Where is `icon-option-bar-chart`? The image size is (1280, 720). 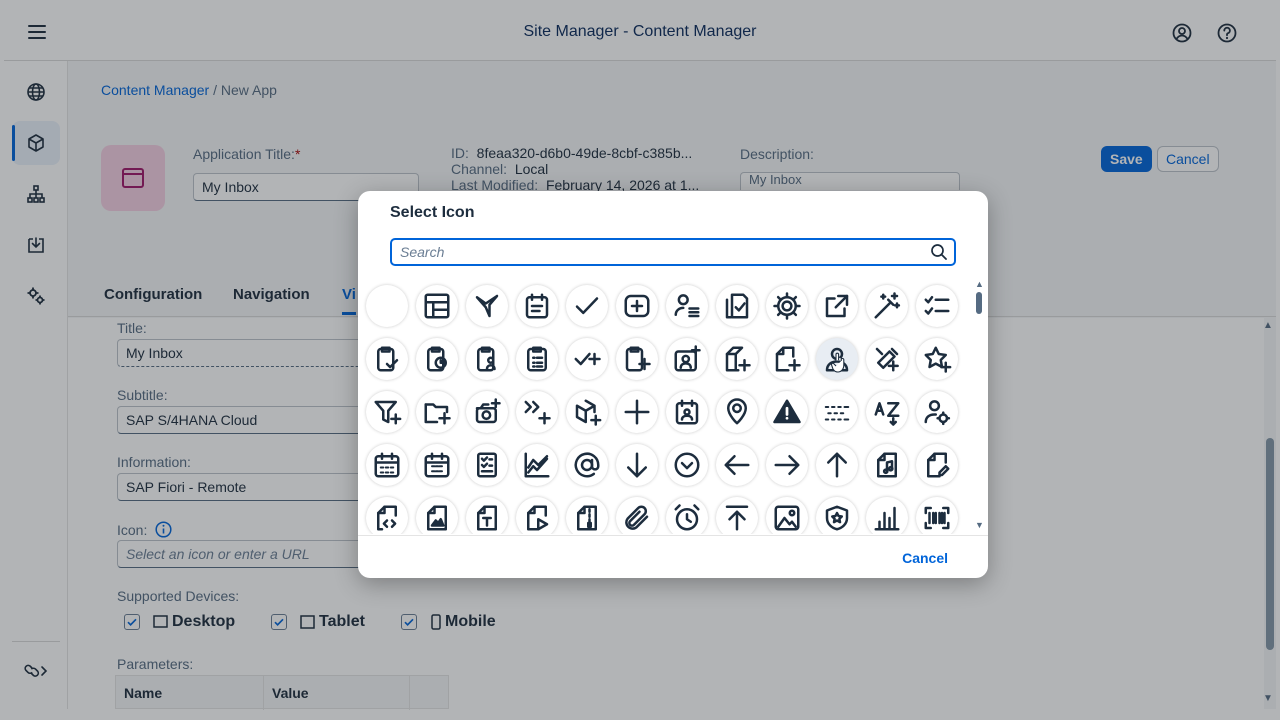 icon-option-bar-chart is located at coordinates (887, 512).